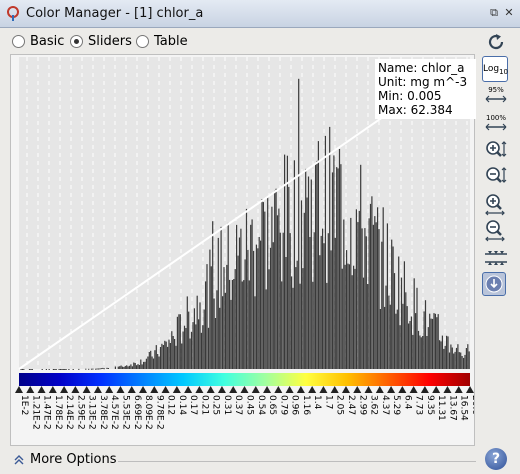  Describe the element at coordinates (496, 126) in the screenshot. I see `range-100-icon: 100%` at that location.